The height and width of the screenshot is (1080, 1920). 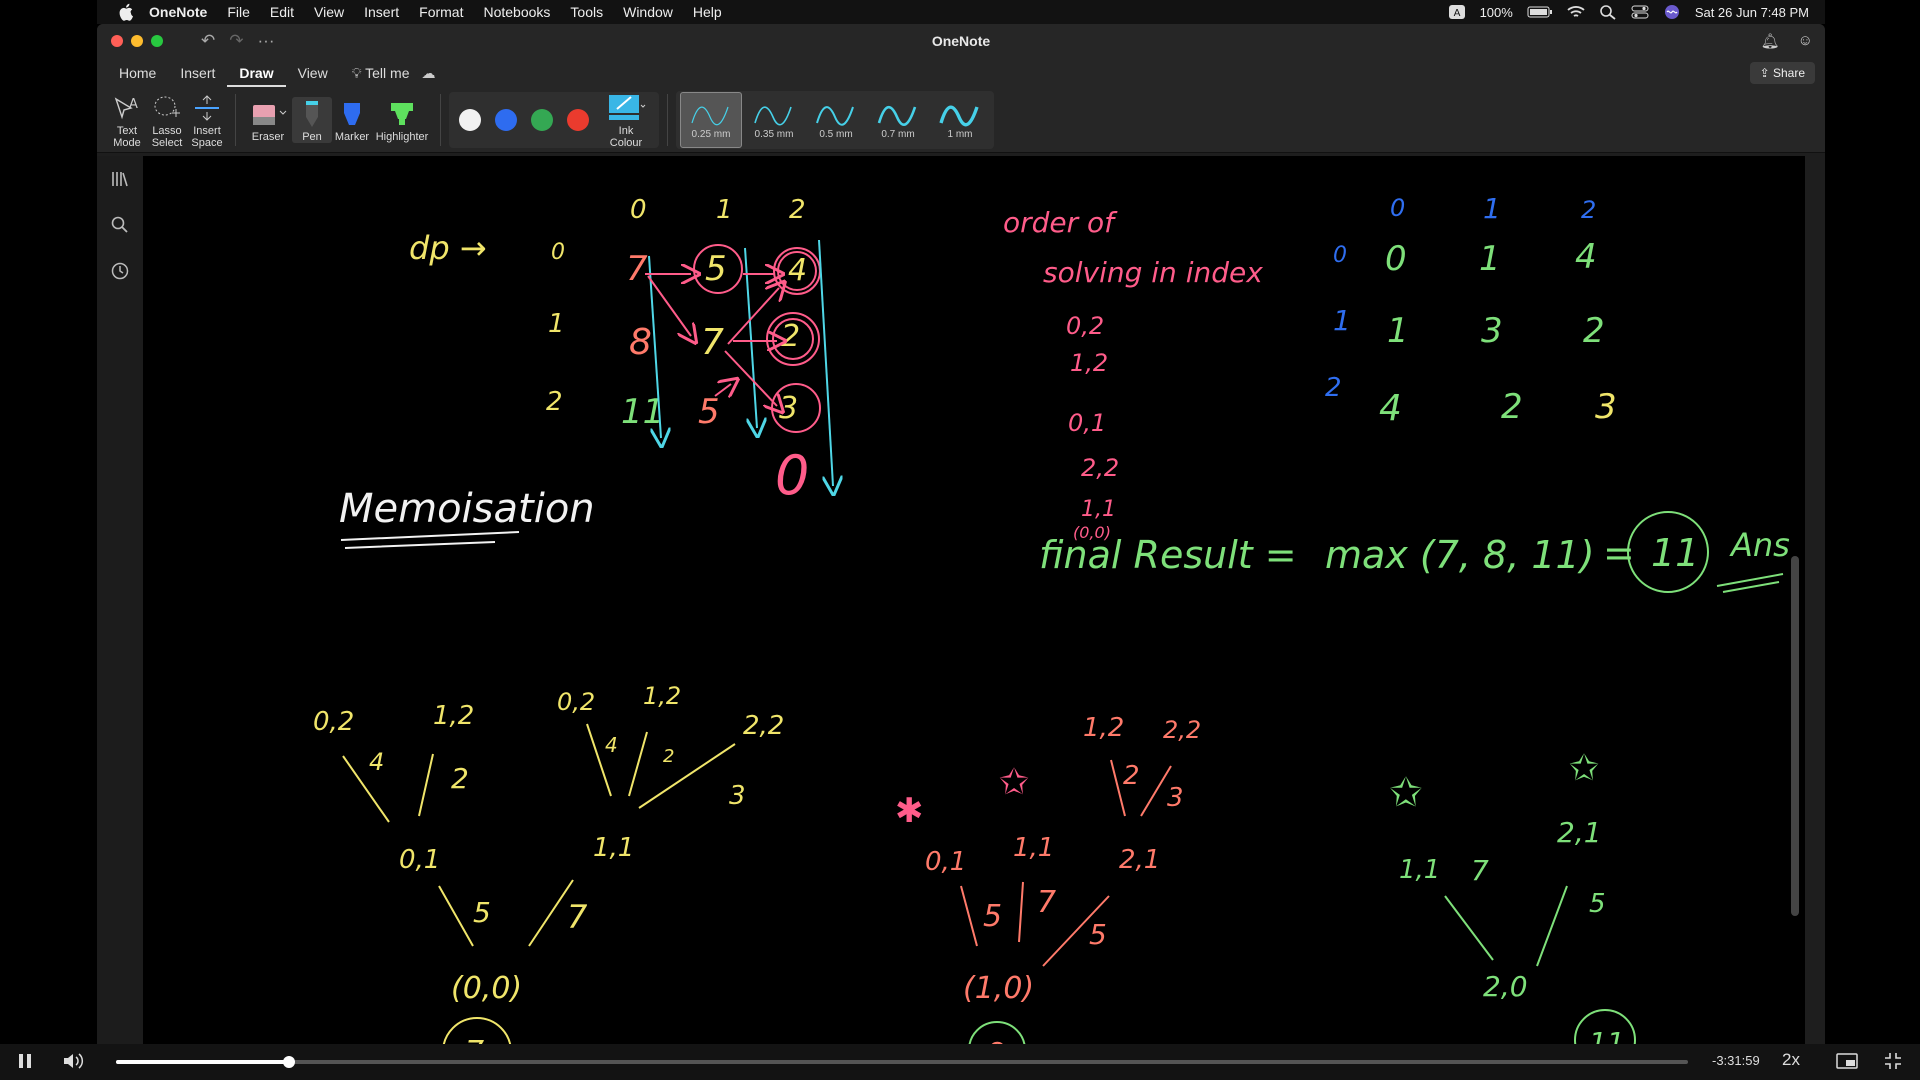 What do you see at coordinates (236, 41) in the screenshot?
I see `redo-icon: ↷` at bounding box center [236, 41].